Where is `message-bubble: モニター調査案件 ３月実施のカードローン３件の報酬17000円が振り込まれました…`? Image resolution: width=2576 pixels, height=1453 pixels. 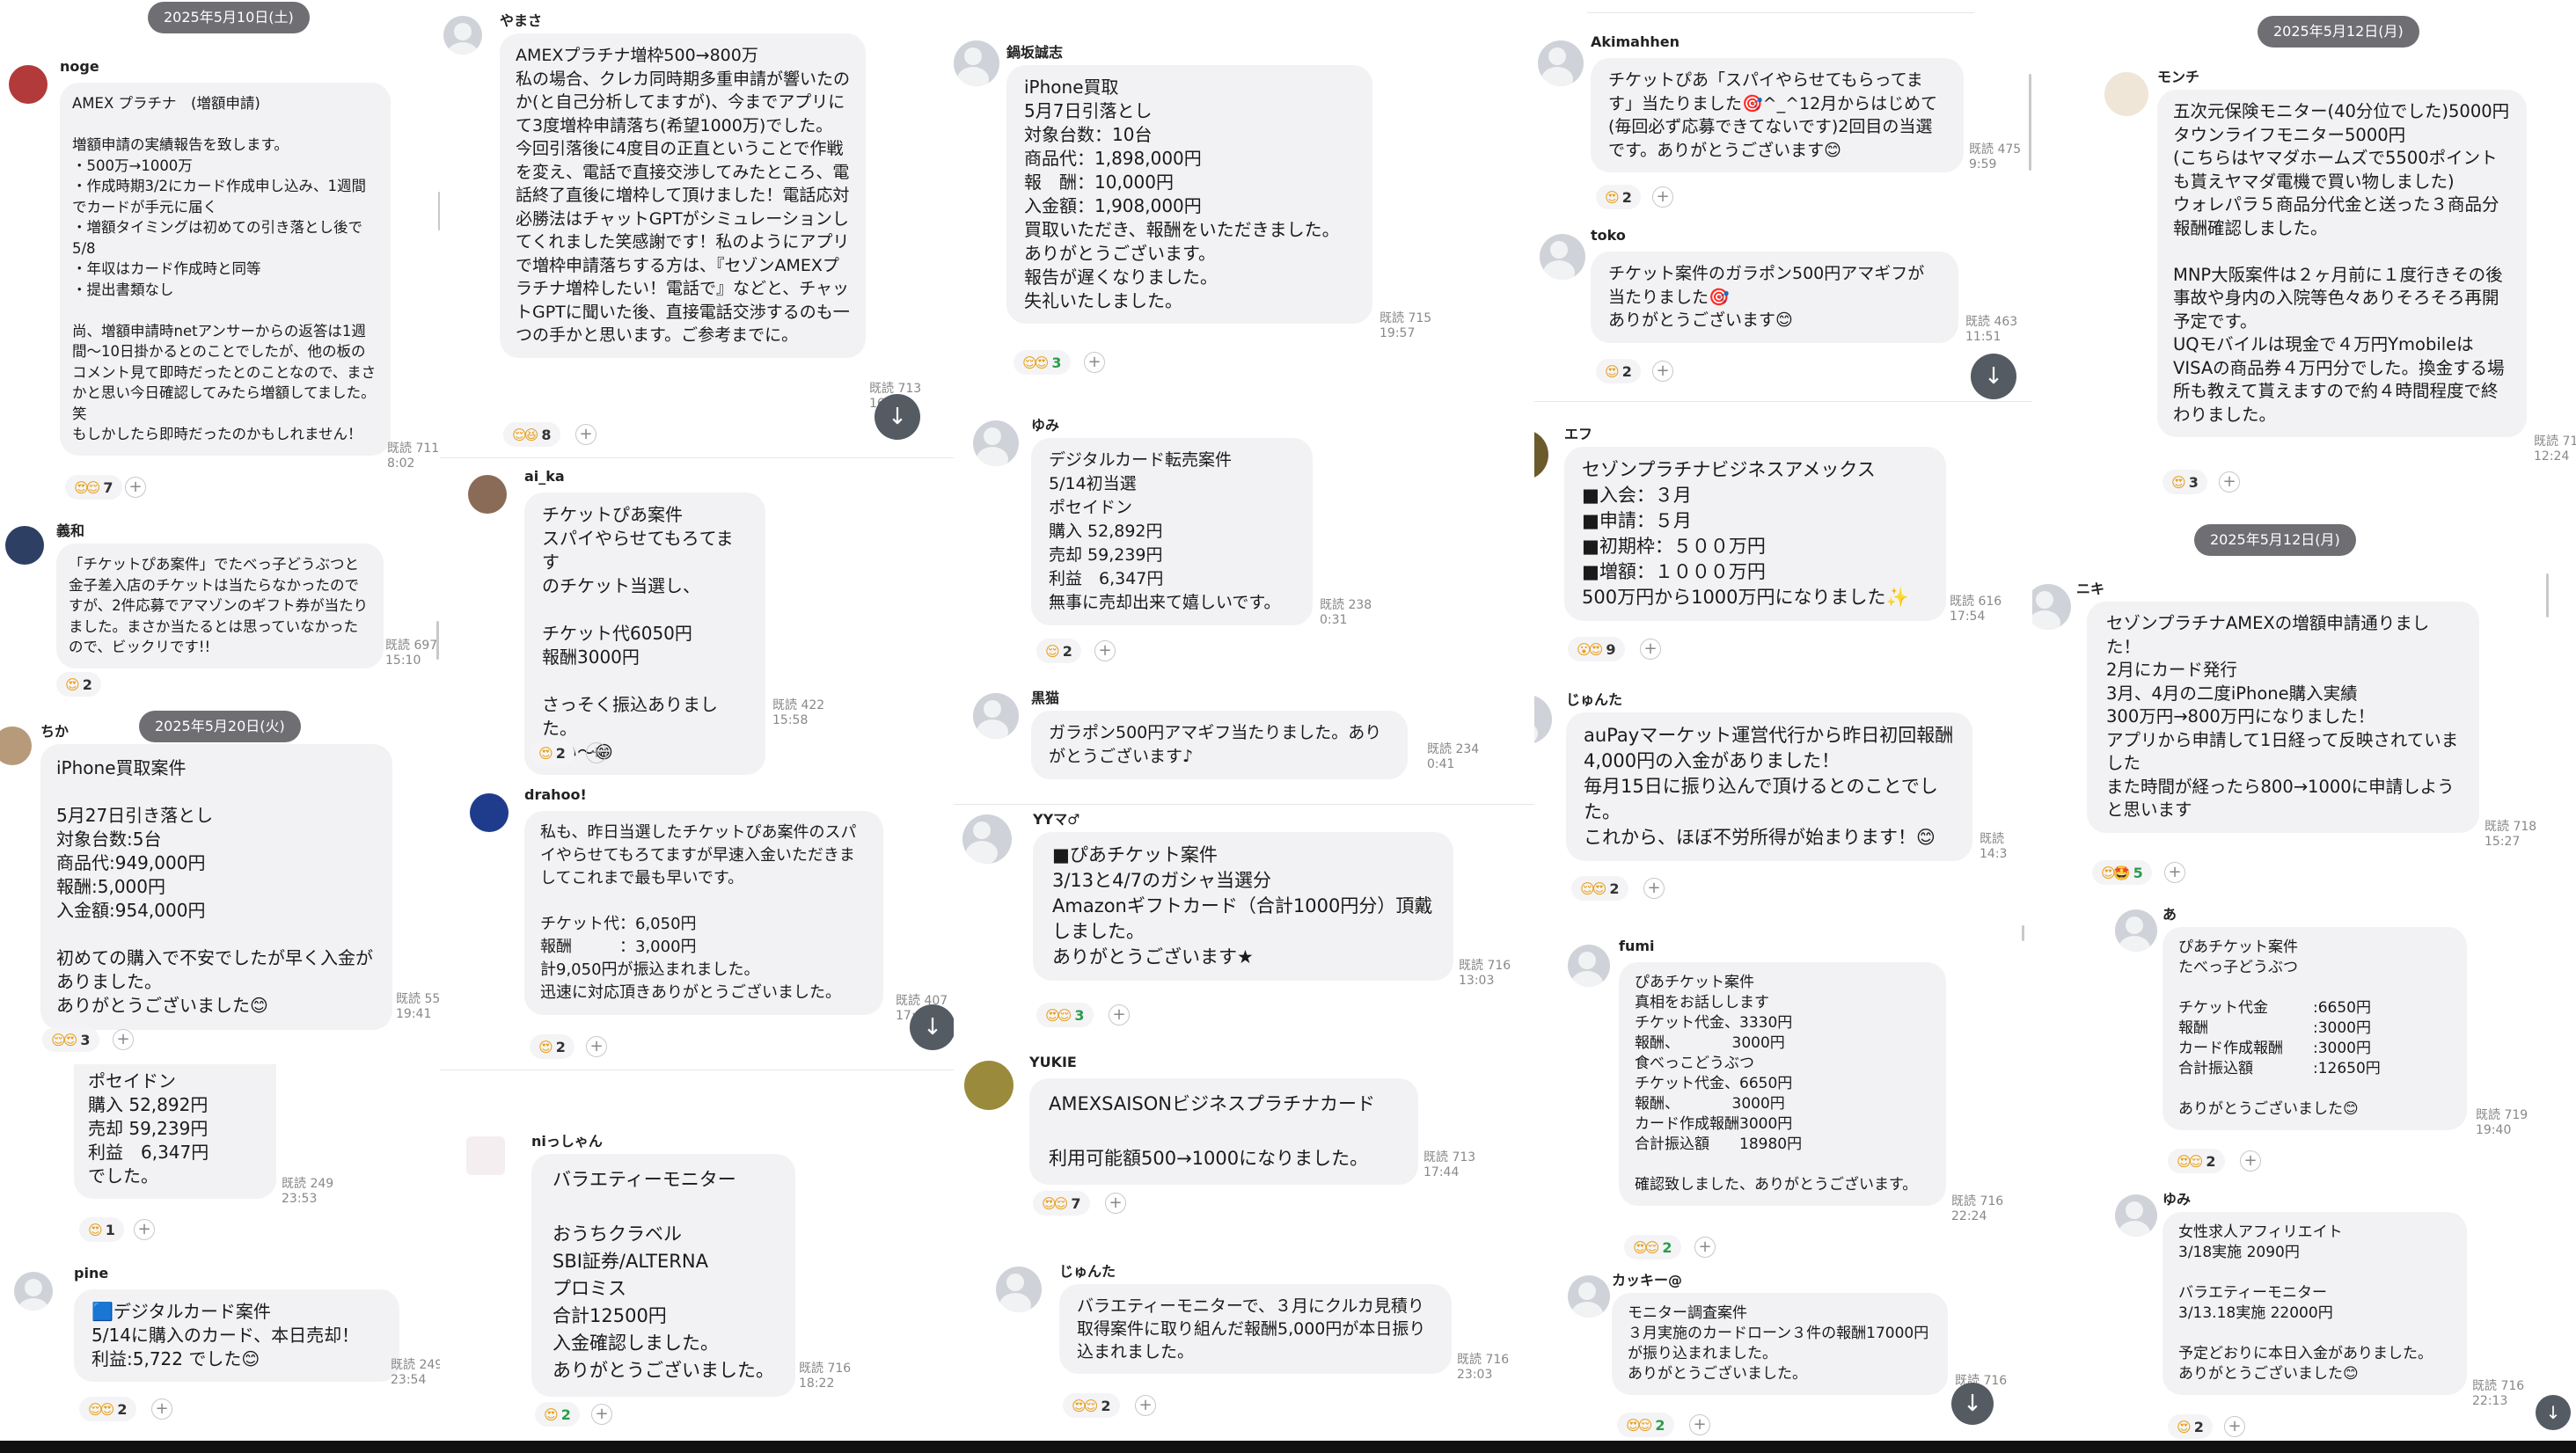 message-bubble: モニター調査案件 ３月実施のカードローン３件の報酬17000円が振り込まれました… is located at coordinates (1780, 1344).